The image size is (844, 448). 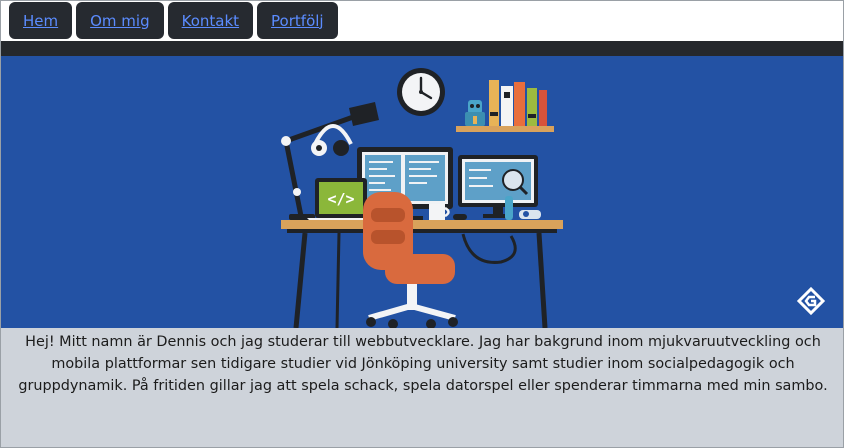 I want to click on nav-button-om-mig: Om mig, so click(x=120, y=20).